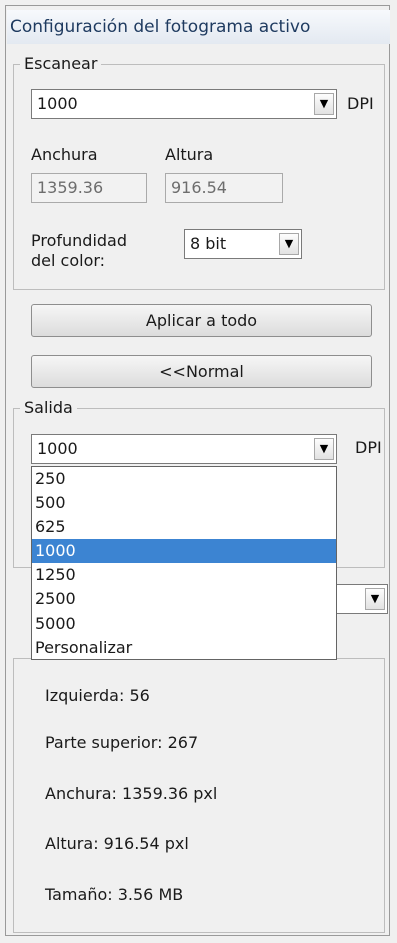 This screenshot has width=397, height=943. Describe the element at coordinates (184, 624) in the screenshot. I see `dpi-option: 5000` at that location.